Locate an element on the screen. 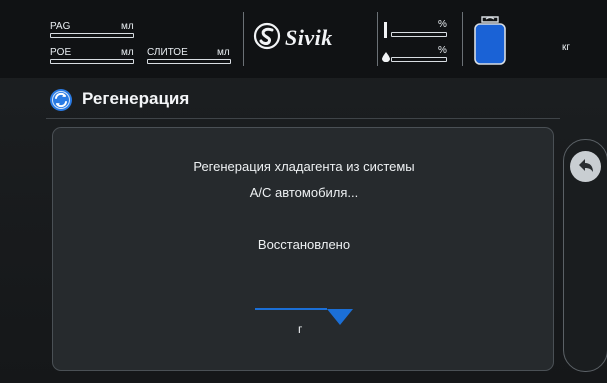 Image resolution: width=607 pixels, height=383 pixels. level-bottom-bar is located at coordinates (419, 59).